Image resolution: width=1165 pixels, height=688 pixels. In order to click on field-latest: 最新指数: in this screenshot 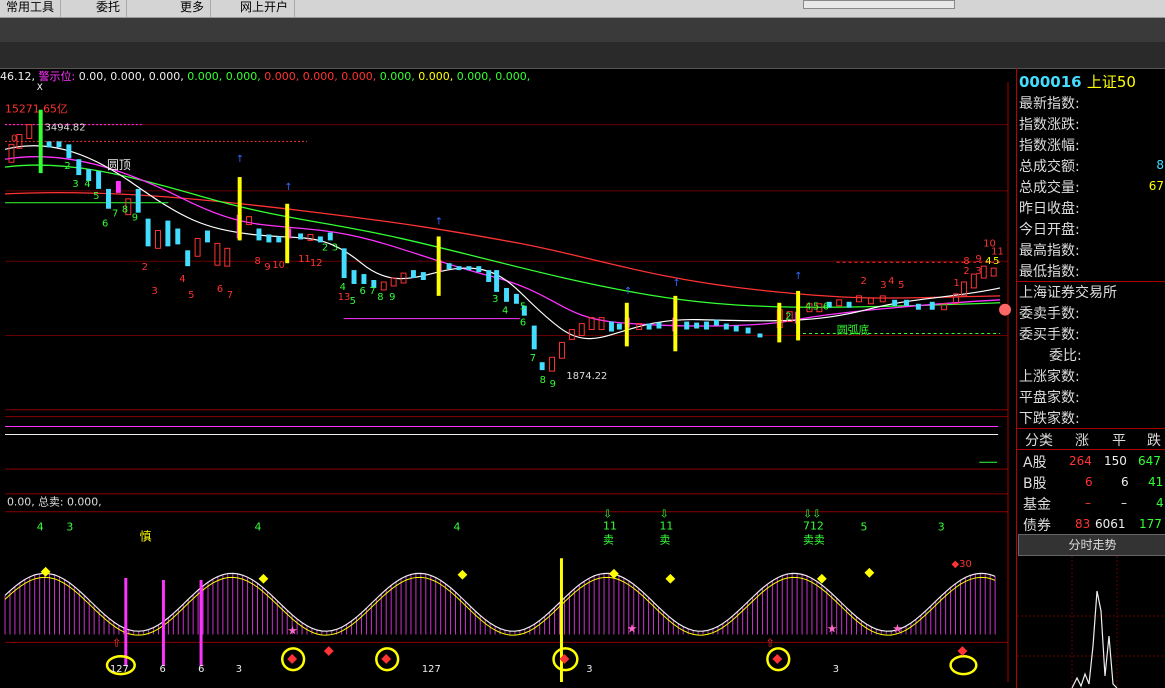, I will do `click(1049, 104)`.